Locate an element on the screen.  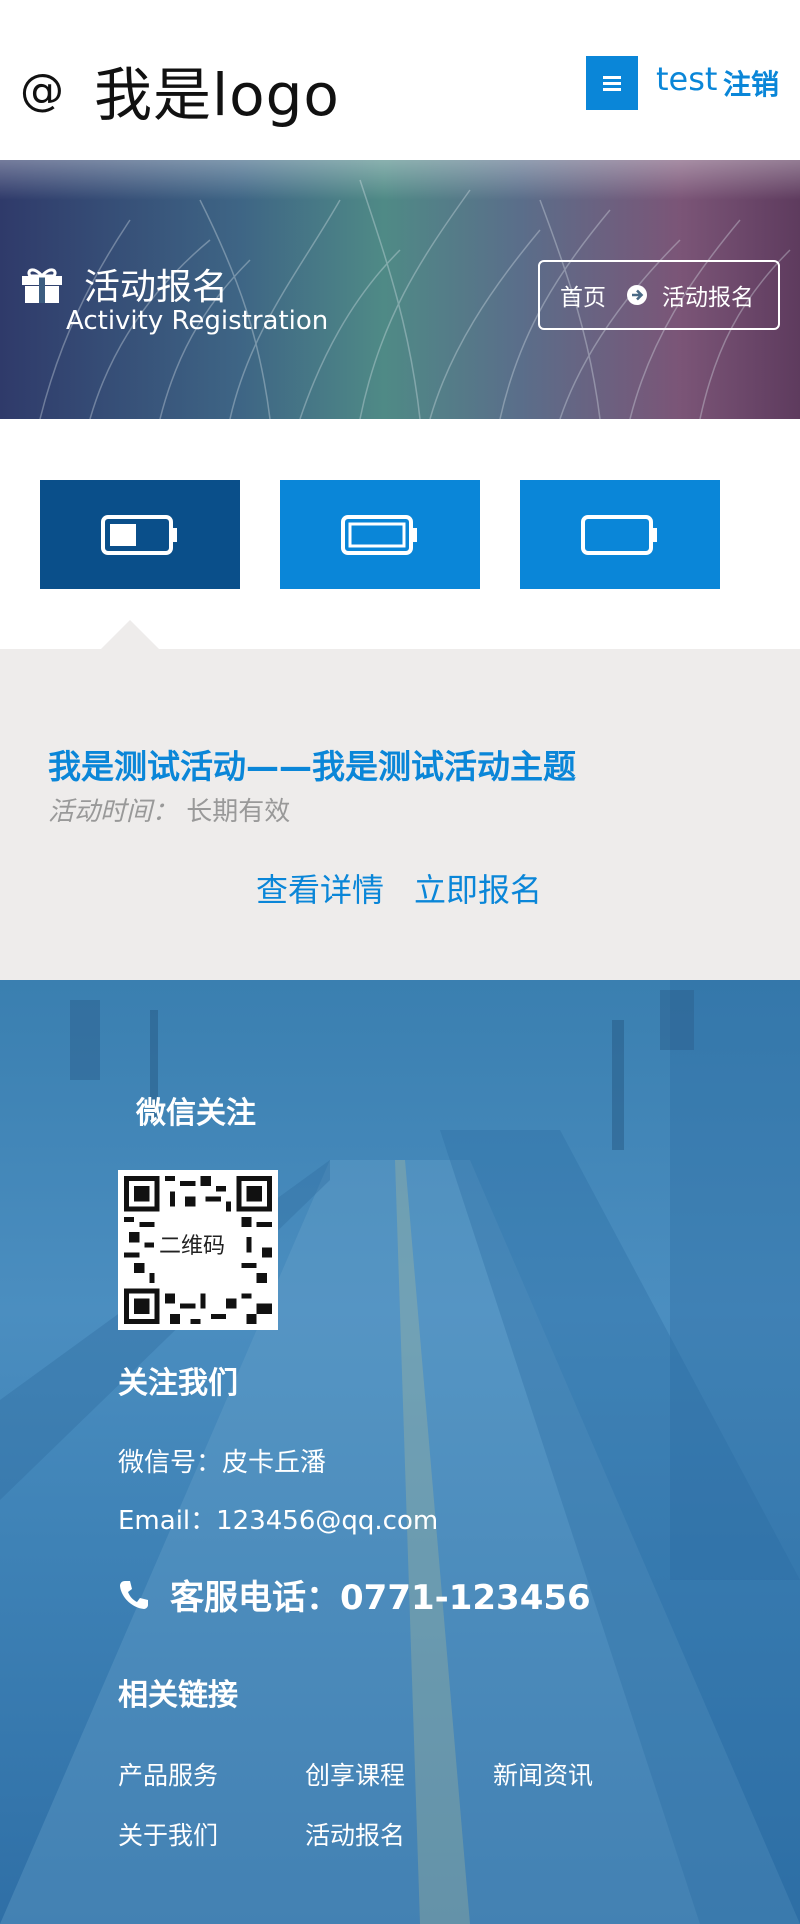
follow-us-title: 关注我们 is located at coordinates (178, 1383).